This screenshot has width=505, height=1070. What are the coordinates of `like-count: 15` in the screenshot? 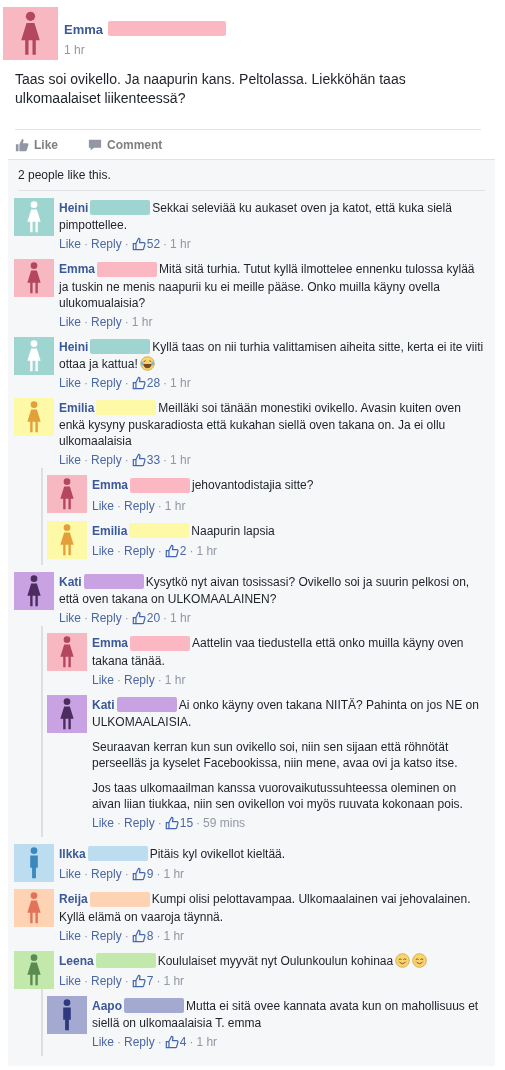 It's located at (179, 822).